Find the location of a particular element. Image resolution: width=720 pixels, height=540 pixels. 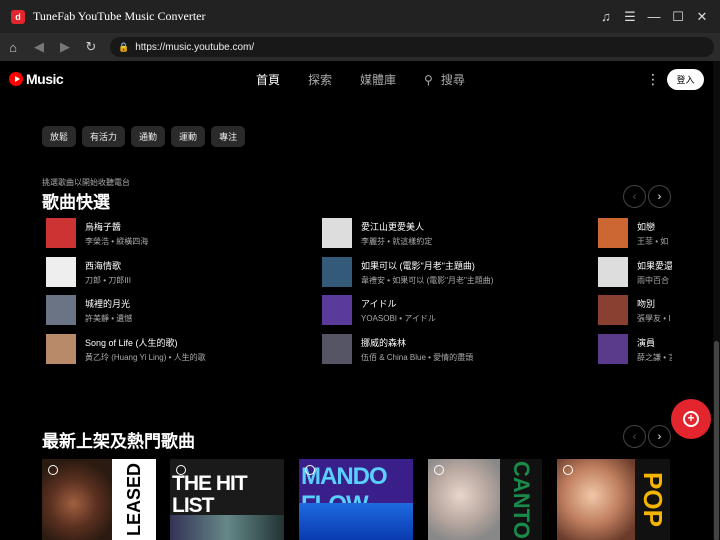

list-item: 愛江山更愛美人 李麗芬 • 就這樣約定 is located at coordinates (452, 233).